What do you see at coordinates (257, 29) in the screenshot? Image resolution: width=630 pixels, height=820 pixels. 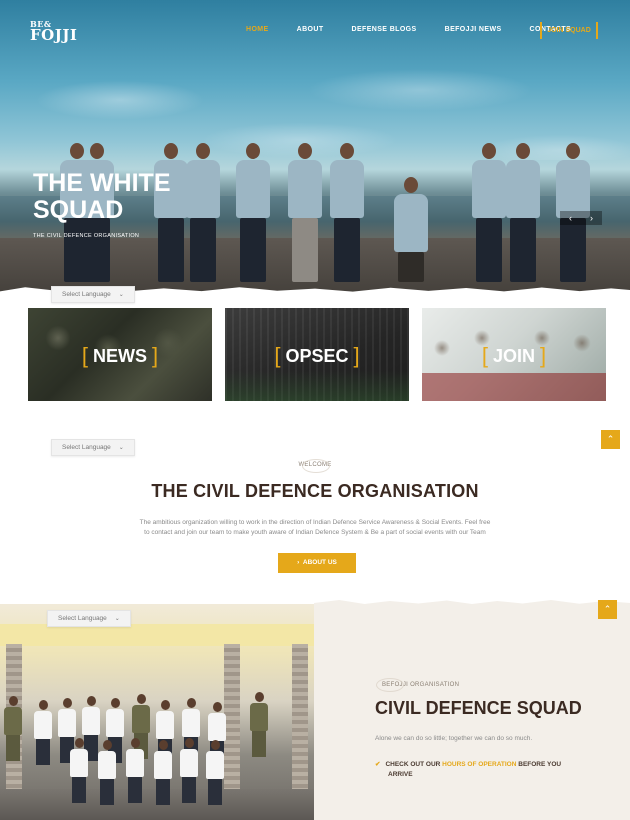 I see `nav-home: HOME` at bounding box center [257, 29].